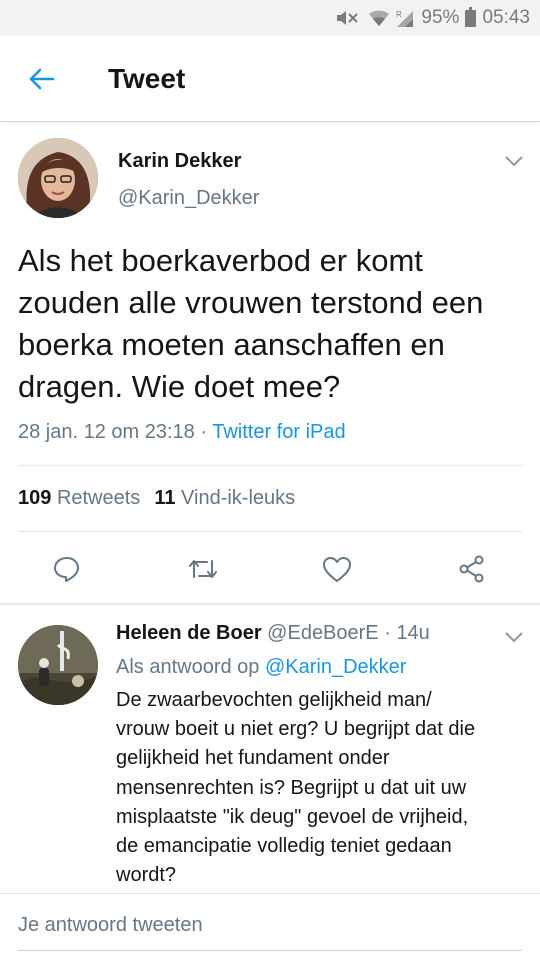 This screenshot has width=540, height=960. Describe the element at coordinates (58, 178) in the screenshot. I see `author-avatar` at that location.